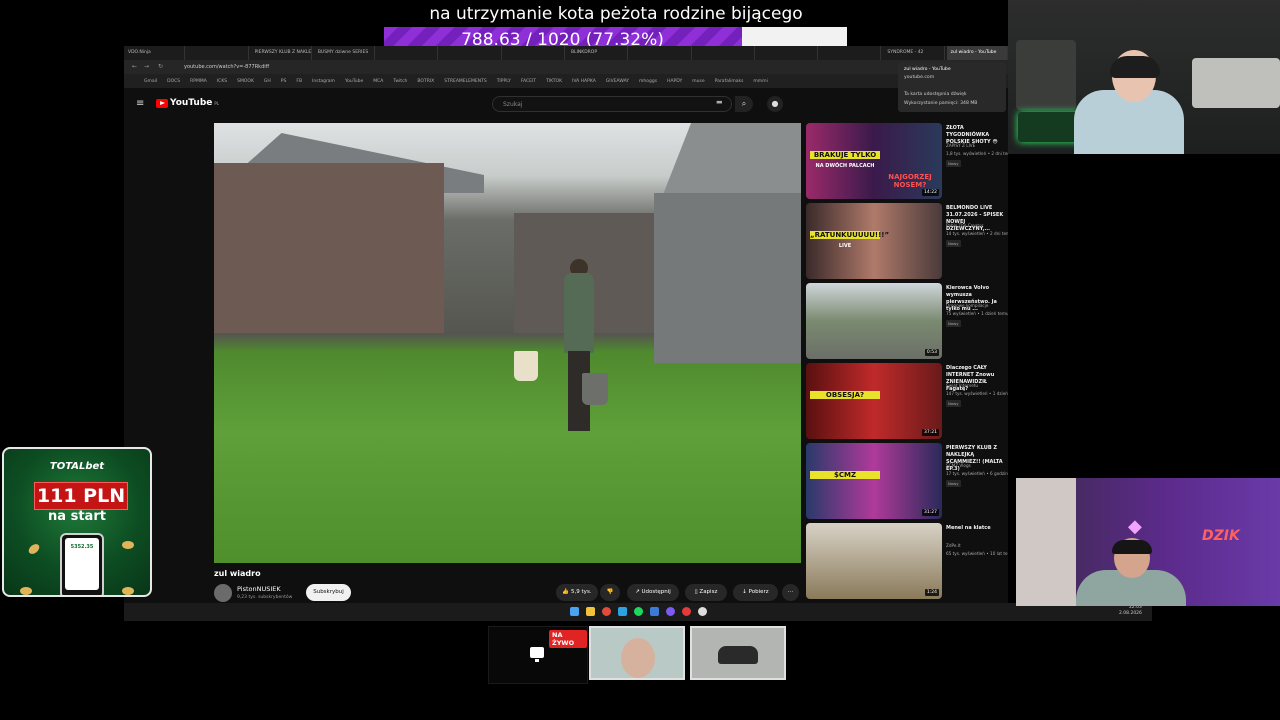 The width and height of the screenshot is (1280, 720). Describe the element at coordinates (638, 658) in the screenshot. I see `thumbnail-face` at that location.